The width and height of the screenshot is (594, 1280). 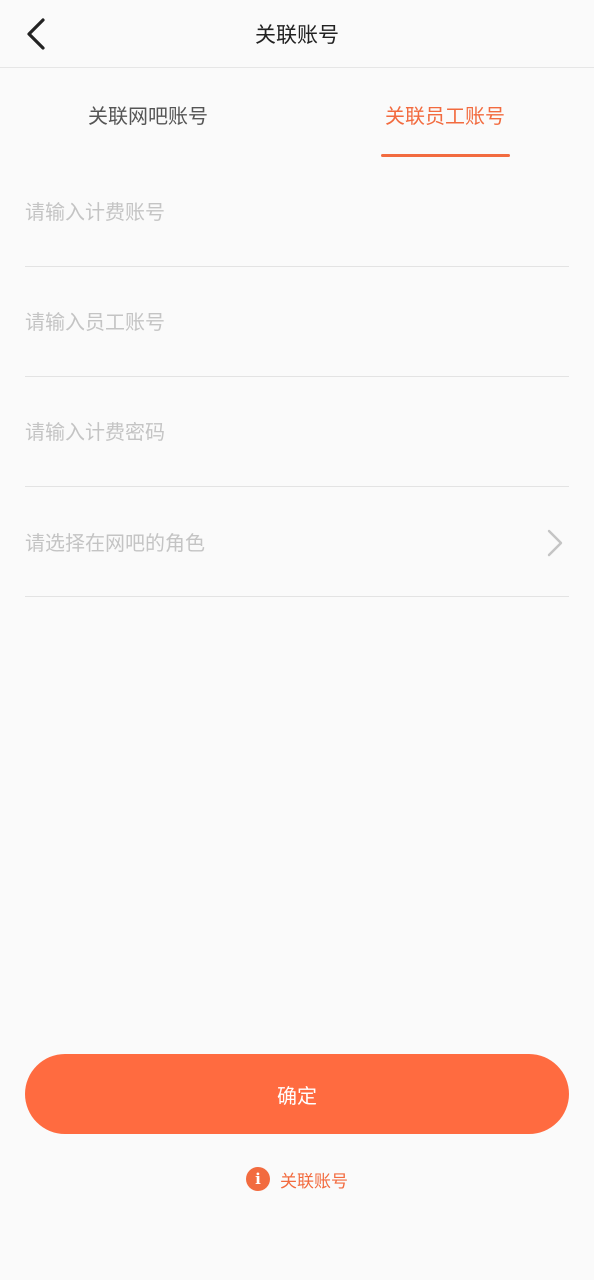 I want to click on billing-account-input, so click(x=297, y=211).